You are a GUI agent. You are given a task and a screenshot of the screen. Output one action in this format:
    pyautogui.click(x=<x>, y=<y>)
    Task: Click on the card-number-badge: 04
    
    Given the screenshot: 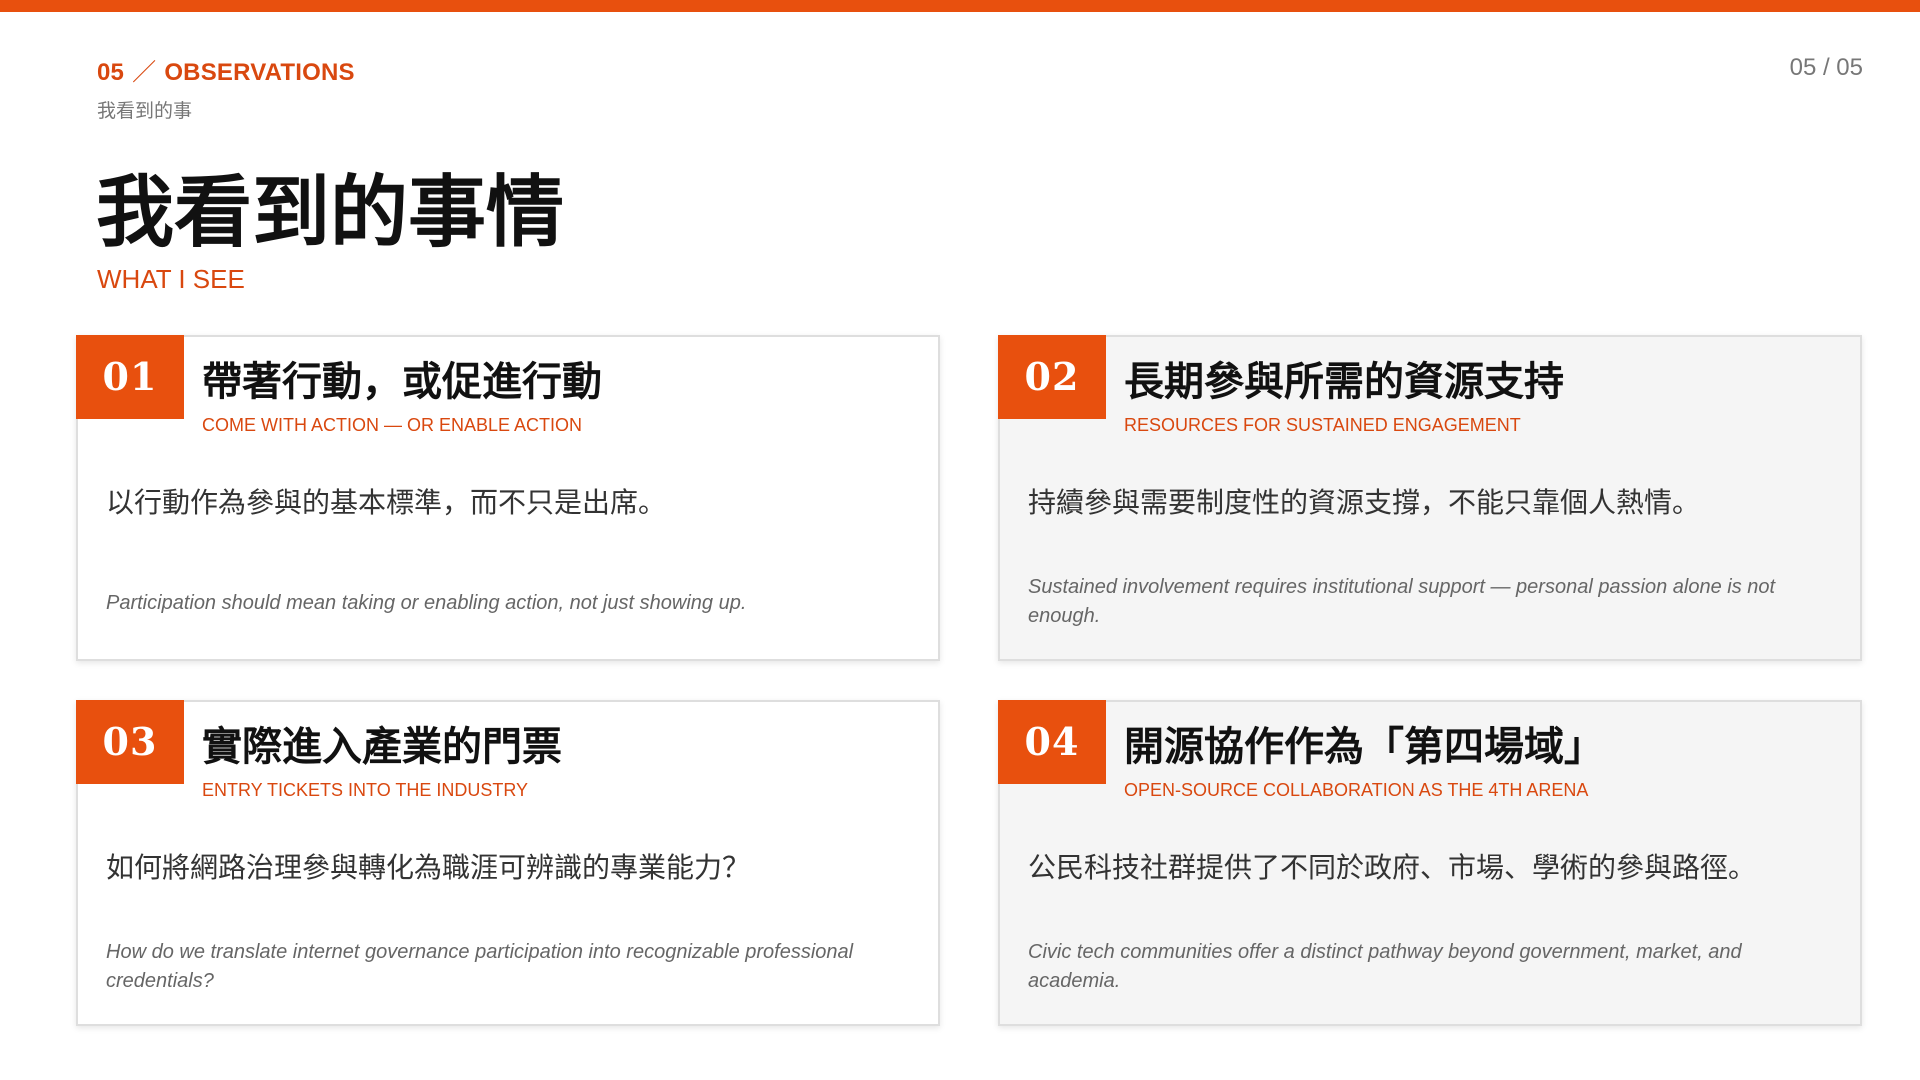 What is the action you would take?
    pyautogui.click(x=1052, y=742)
    